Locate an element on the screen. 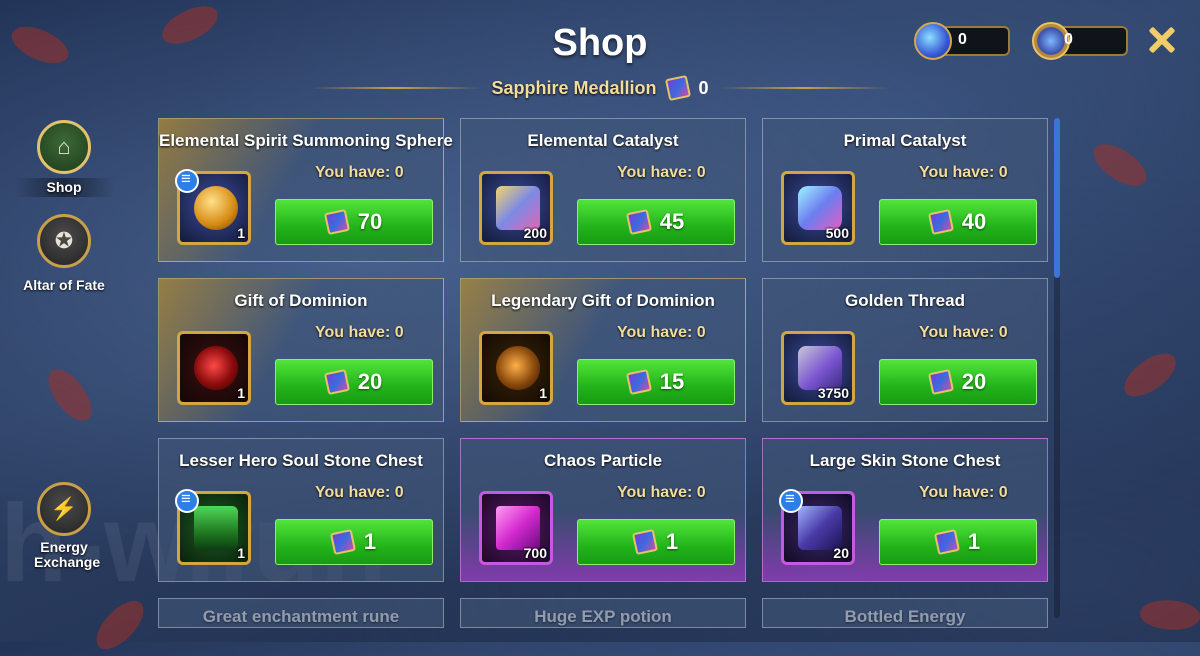 The width and height of the screenshot is (1200, 656). price: 15 is located at coordinates (672, 381).